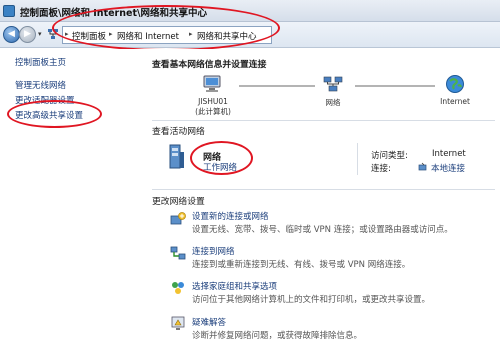  What do you see at coordinates (234, 286) in the screenshot?
I see `task-homegroup-link: 选择家庭组和共享选项` at bounding box center [234, 286].